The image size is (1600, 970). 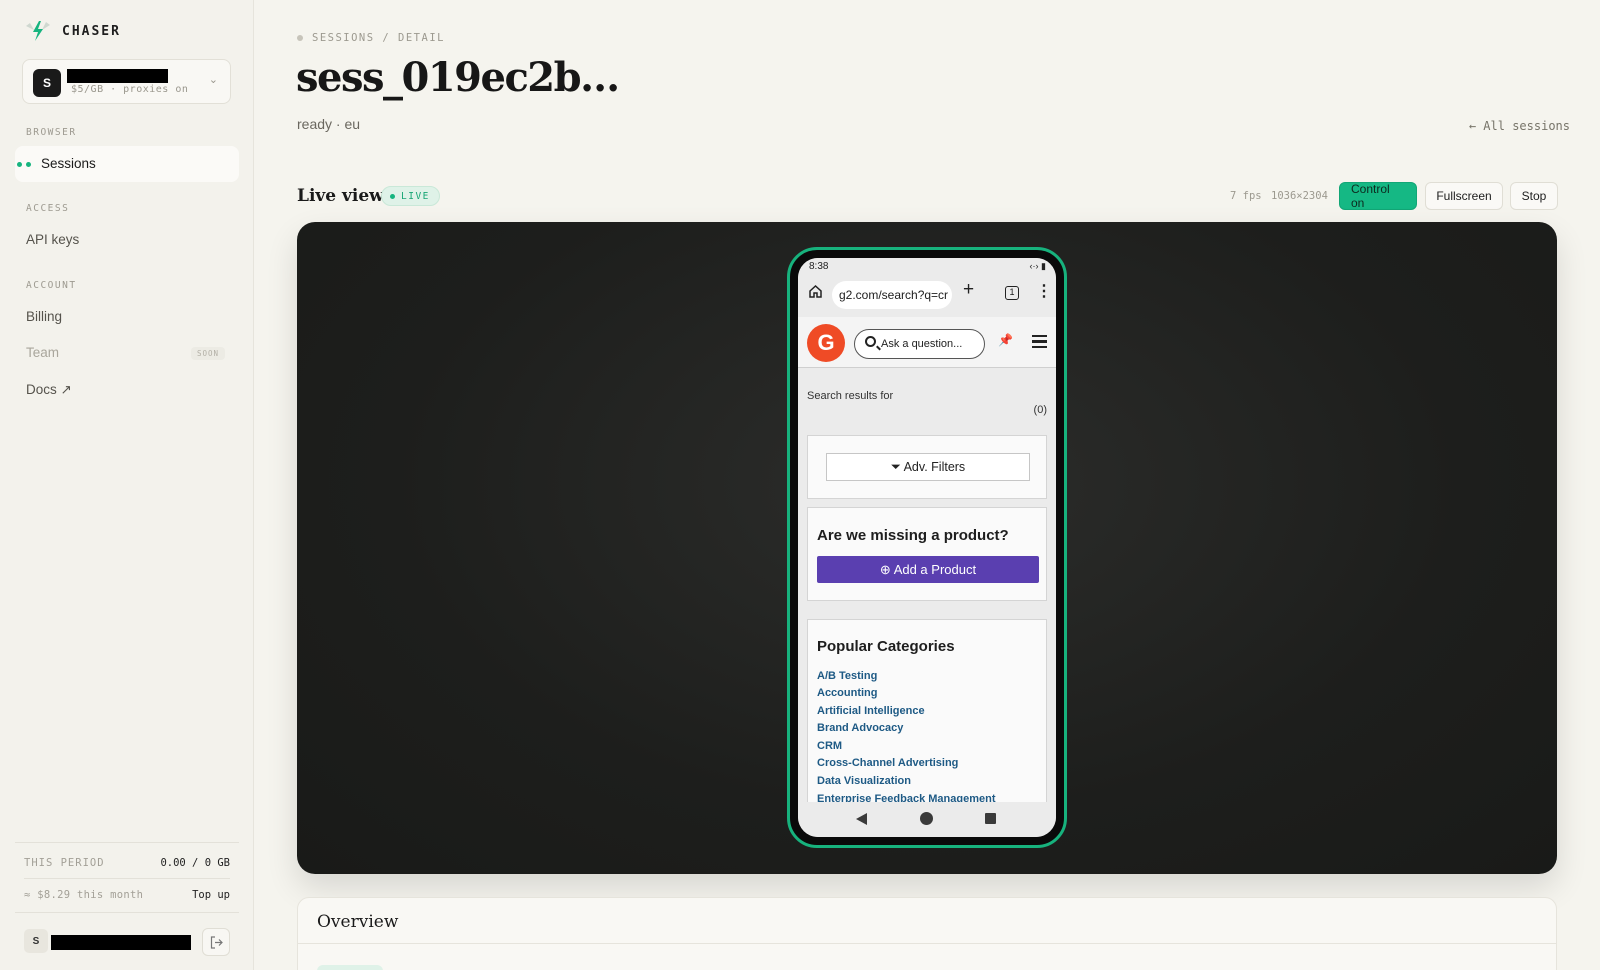 What do you see at coordinates (211, 895) in the screenshot?
I see `top-up-link: Top up` at bounding box center [211, 895].